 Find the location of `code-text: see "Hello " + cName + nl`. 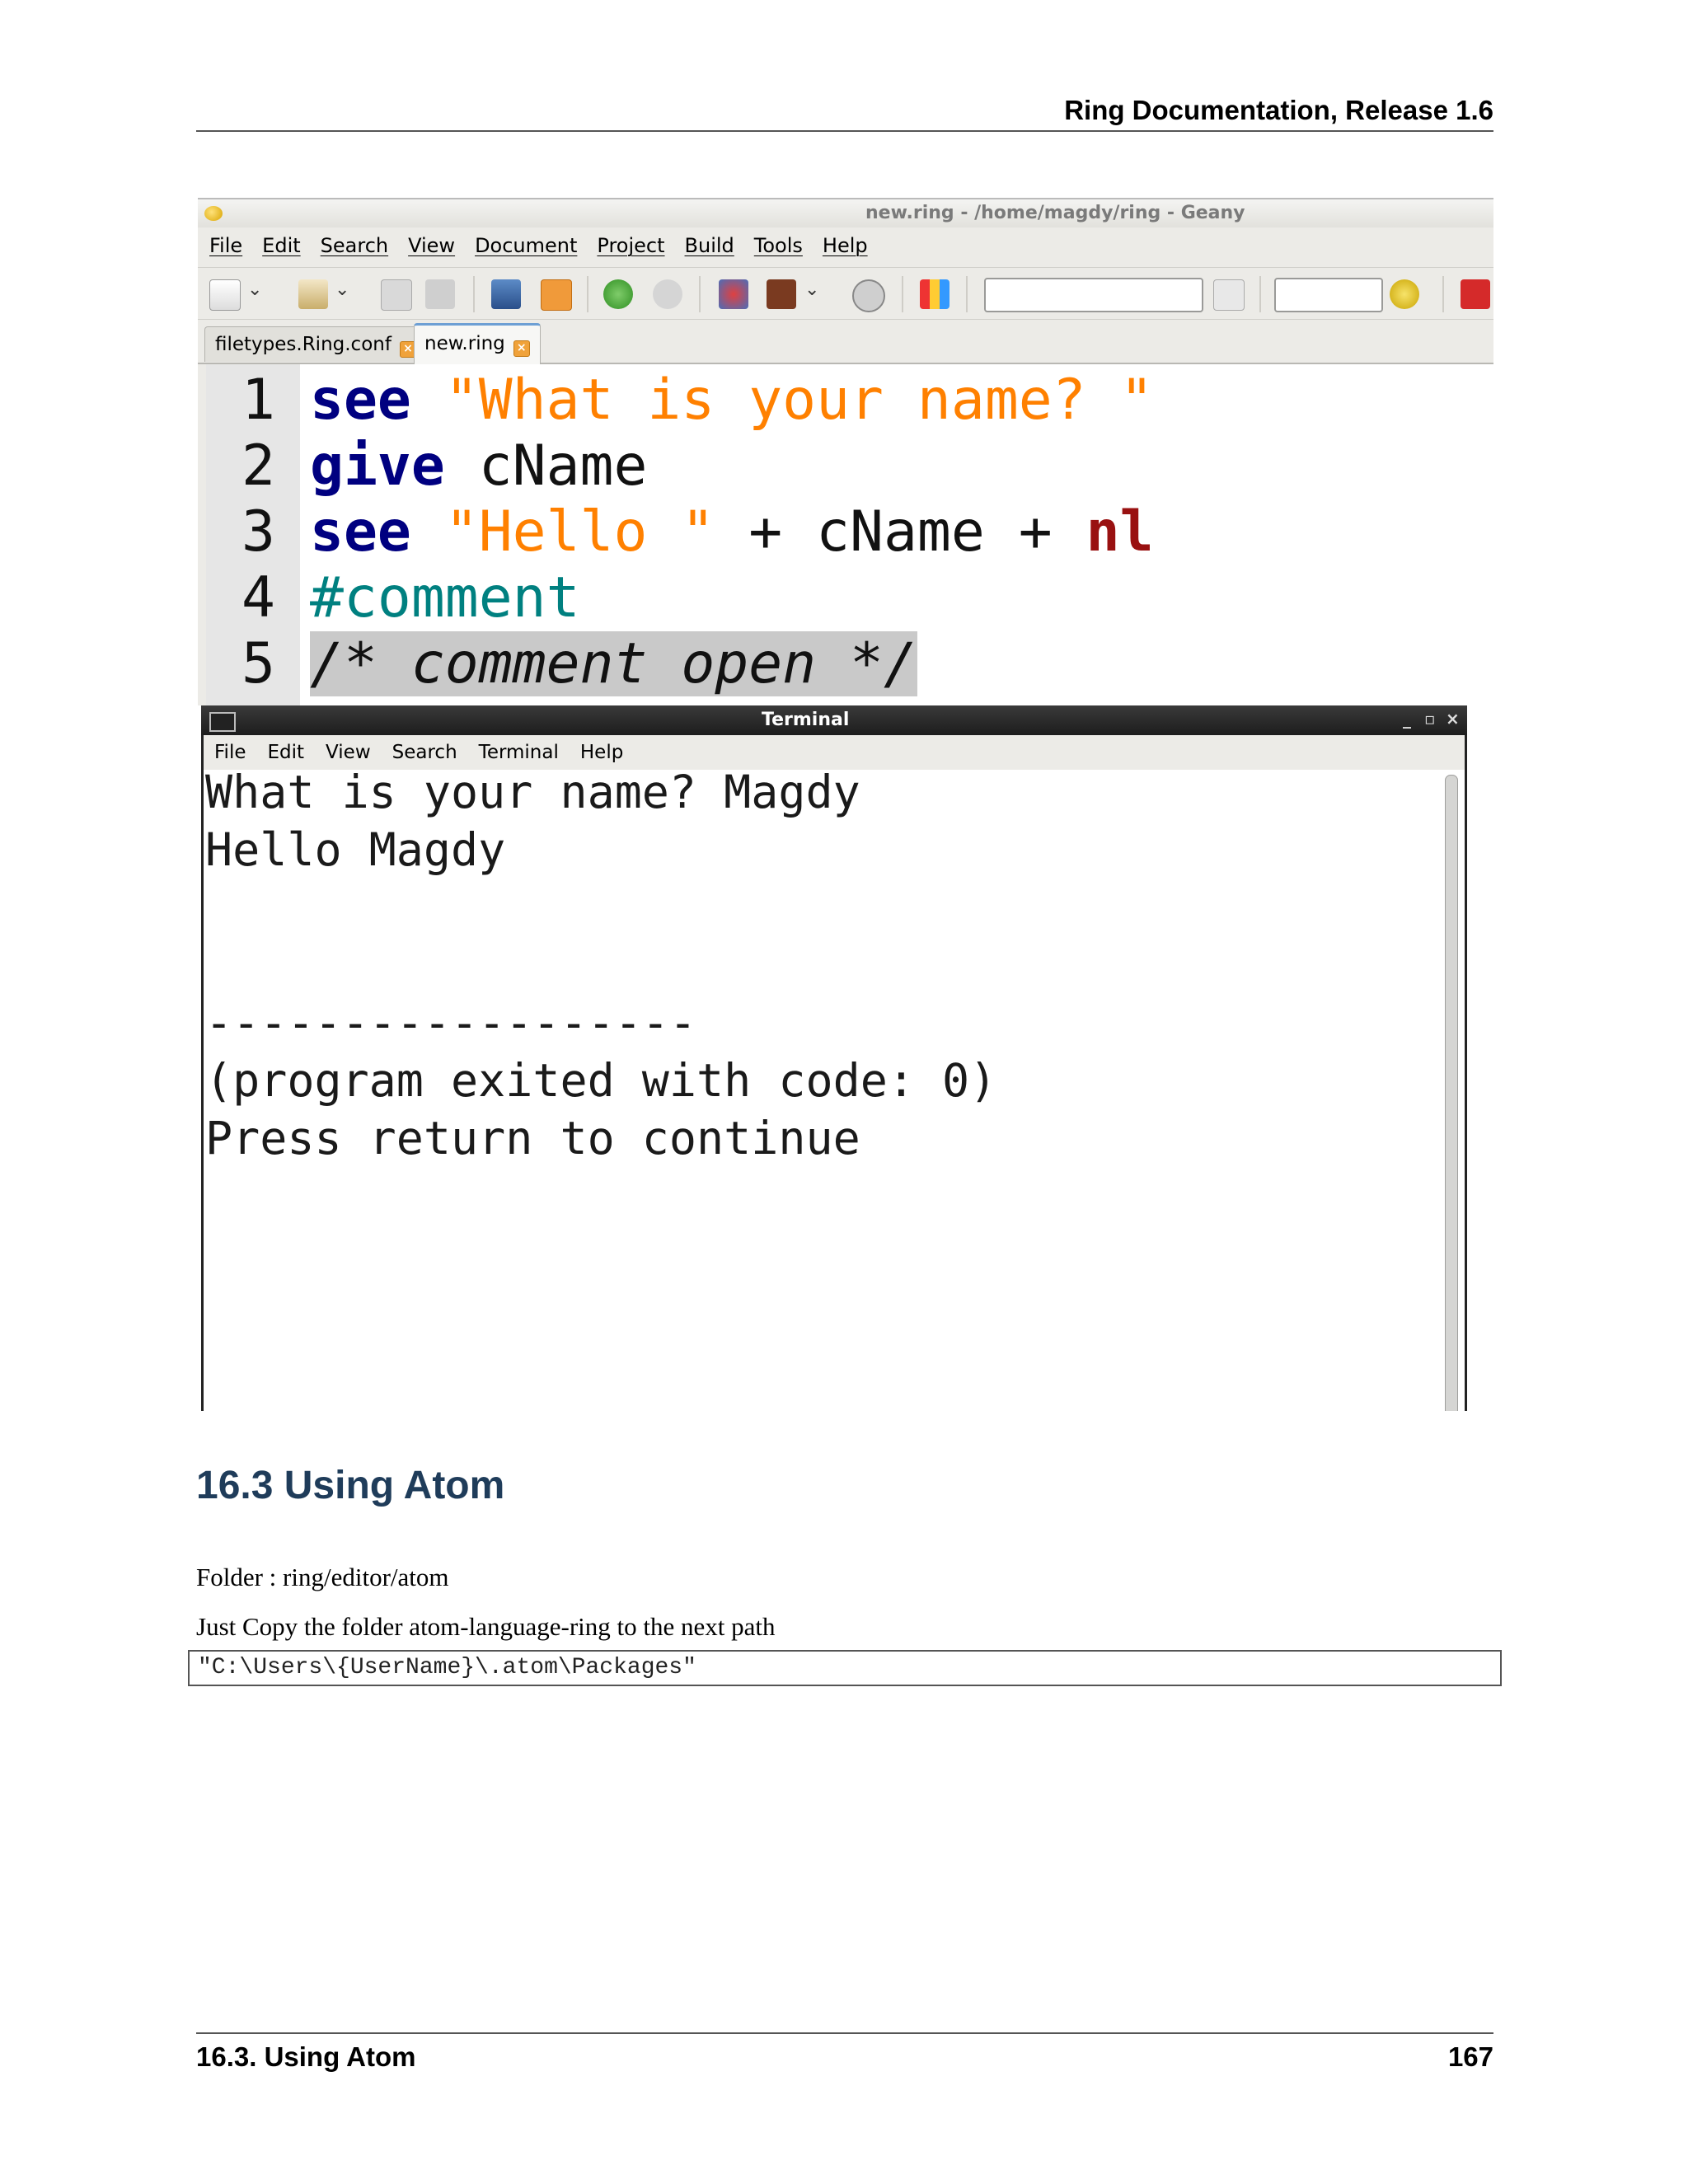

code-text: see "Hello " + cName + nl is located at coordinates (732, 532).